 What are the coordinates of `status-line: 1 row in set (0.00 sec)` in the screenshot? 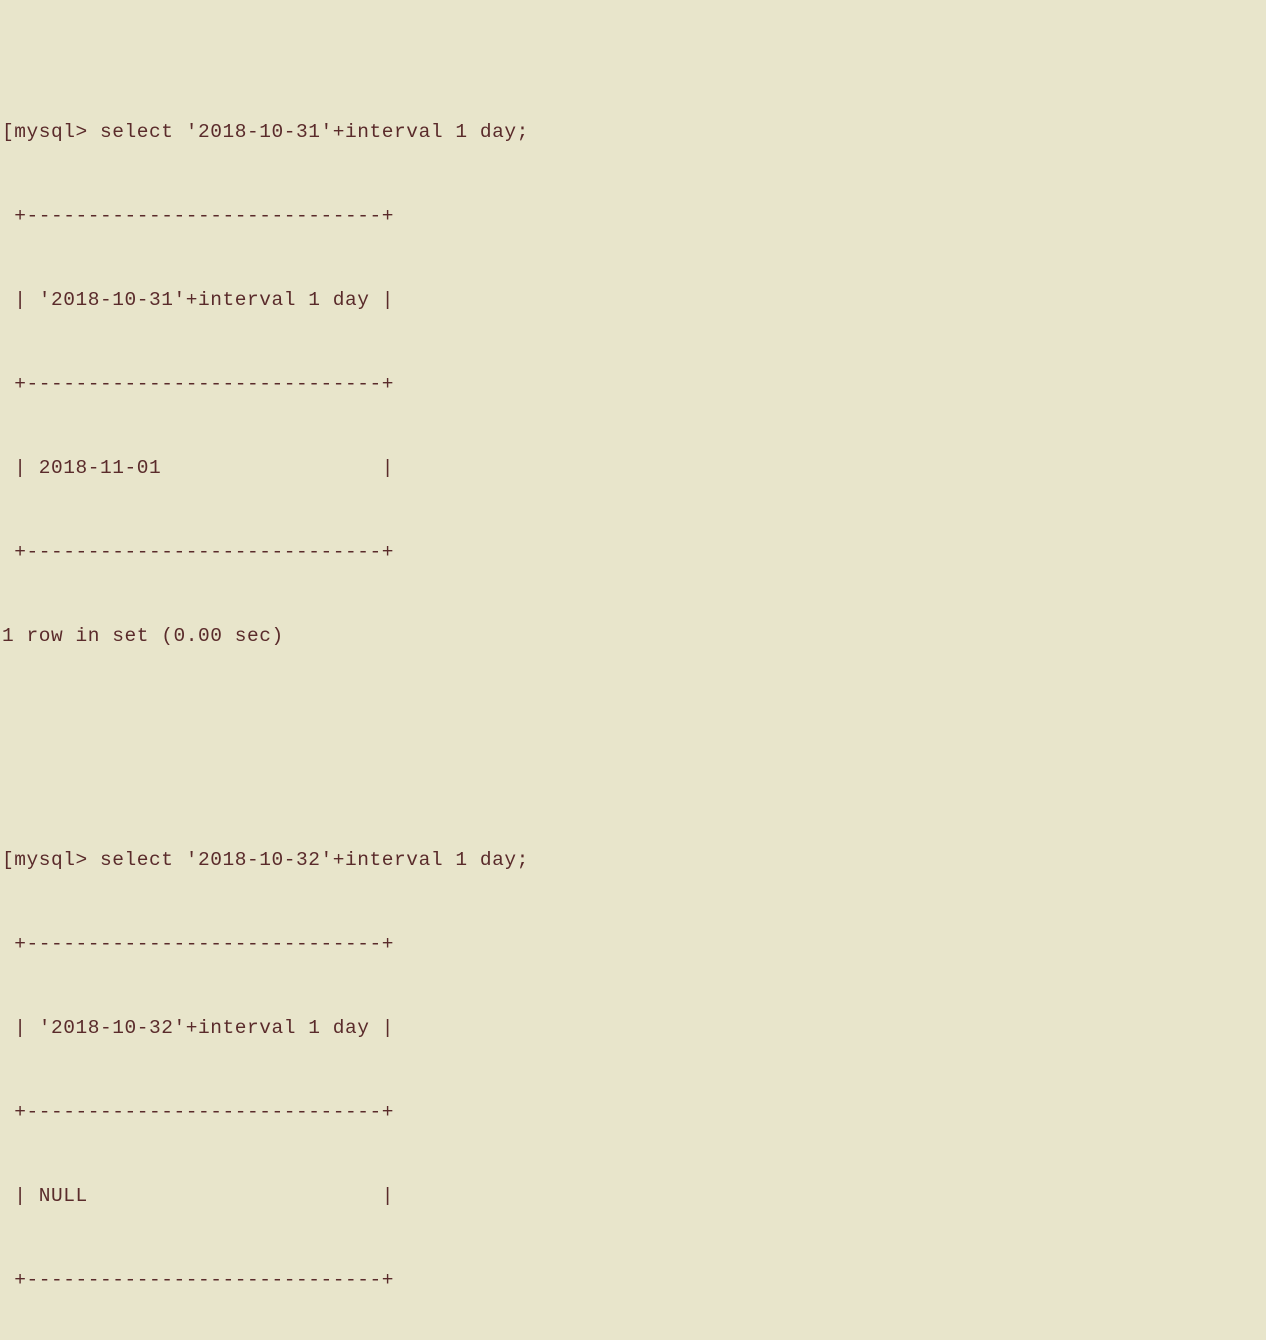 It's located at (143, 636).